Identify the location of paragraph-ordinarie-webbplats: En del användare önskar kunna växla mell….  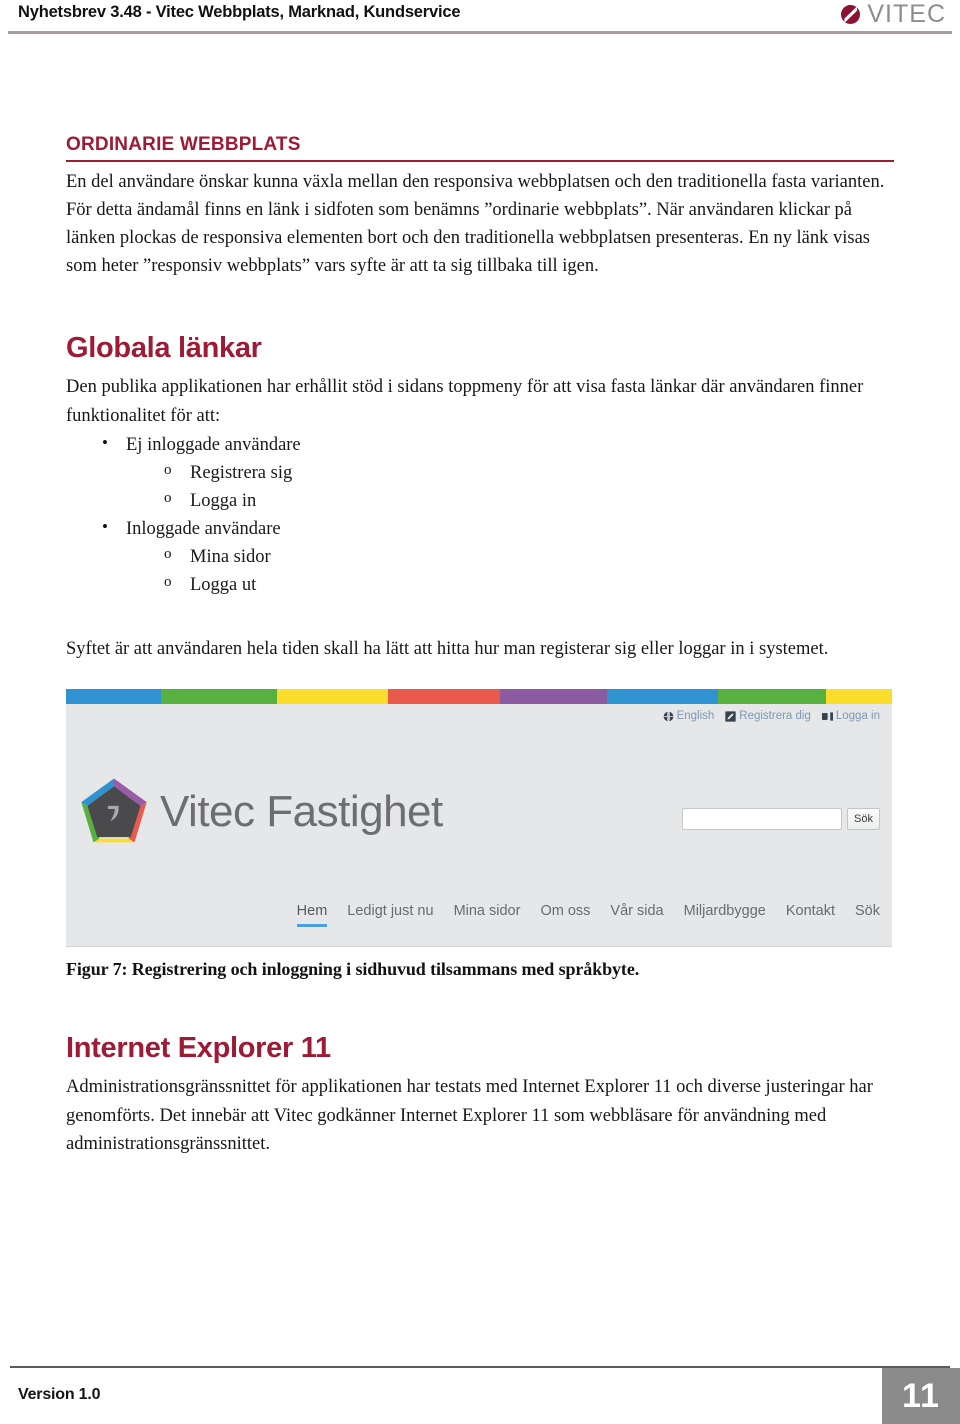
(475, 224).